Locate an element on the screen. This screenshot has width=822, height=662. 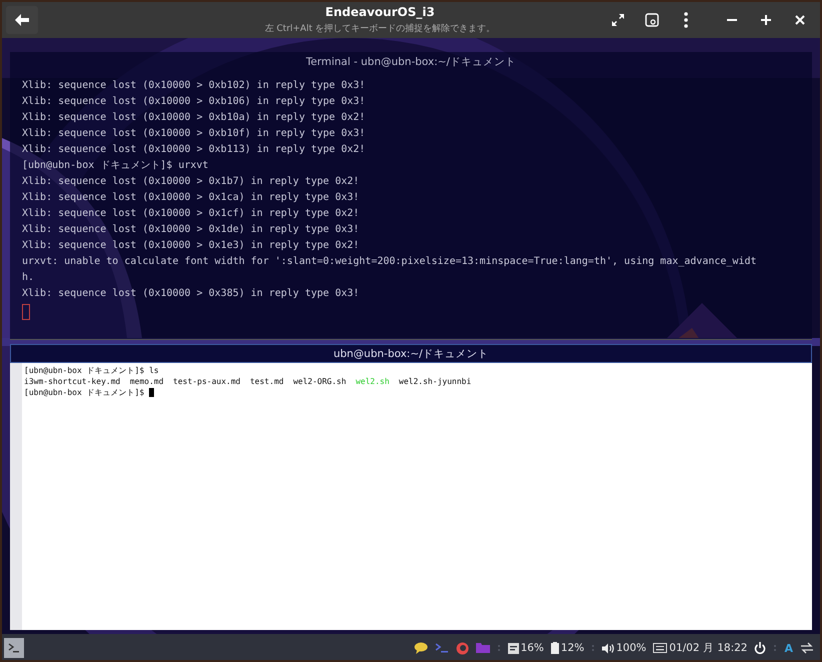
terminal-line: urxvt: unable to calculate font width for ':slant=0:weight=200:pixelsize=13:minspace=True:lang=th', using max_advance_widt is located at coordinates (389, 262).